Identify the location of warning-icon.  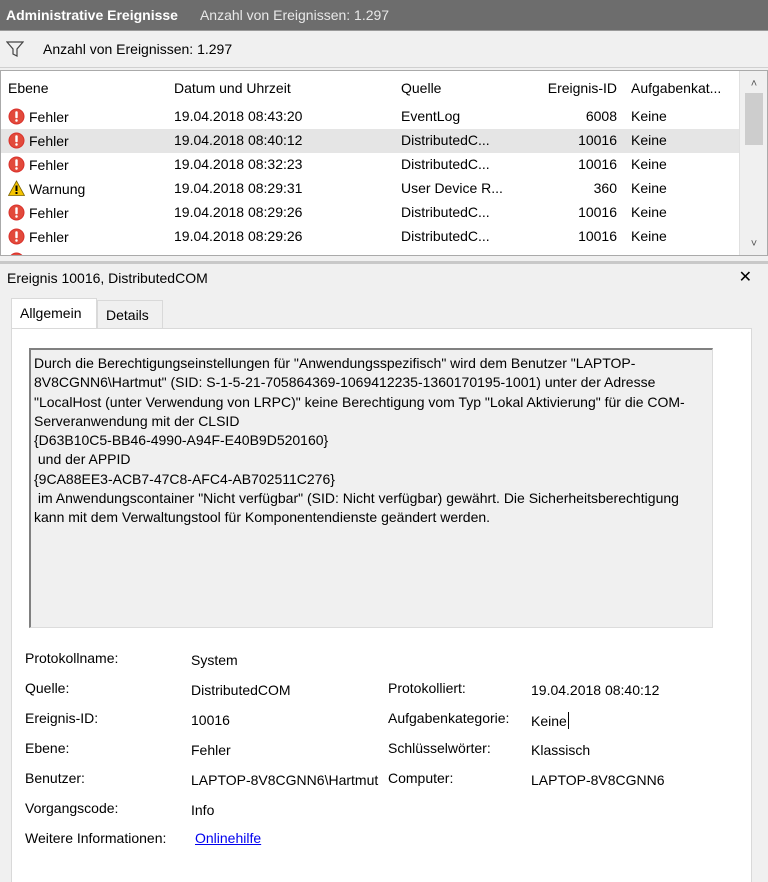
(17, 188).